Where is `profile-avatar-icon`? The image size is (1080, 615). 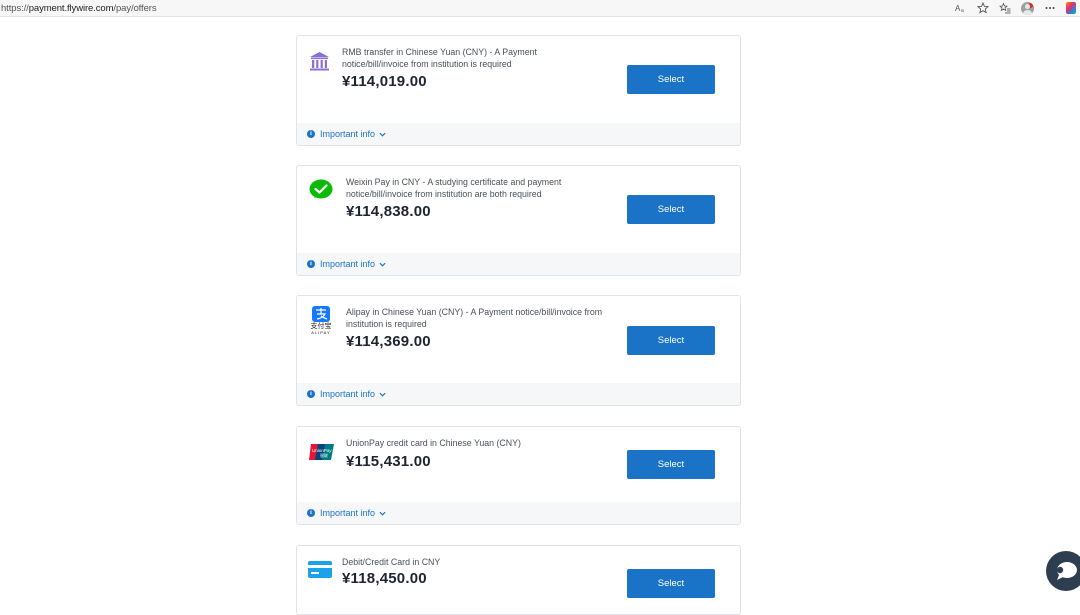
profile-avatar-icon is located at coordinates (1027, 8).